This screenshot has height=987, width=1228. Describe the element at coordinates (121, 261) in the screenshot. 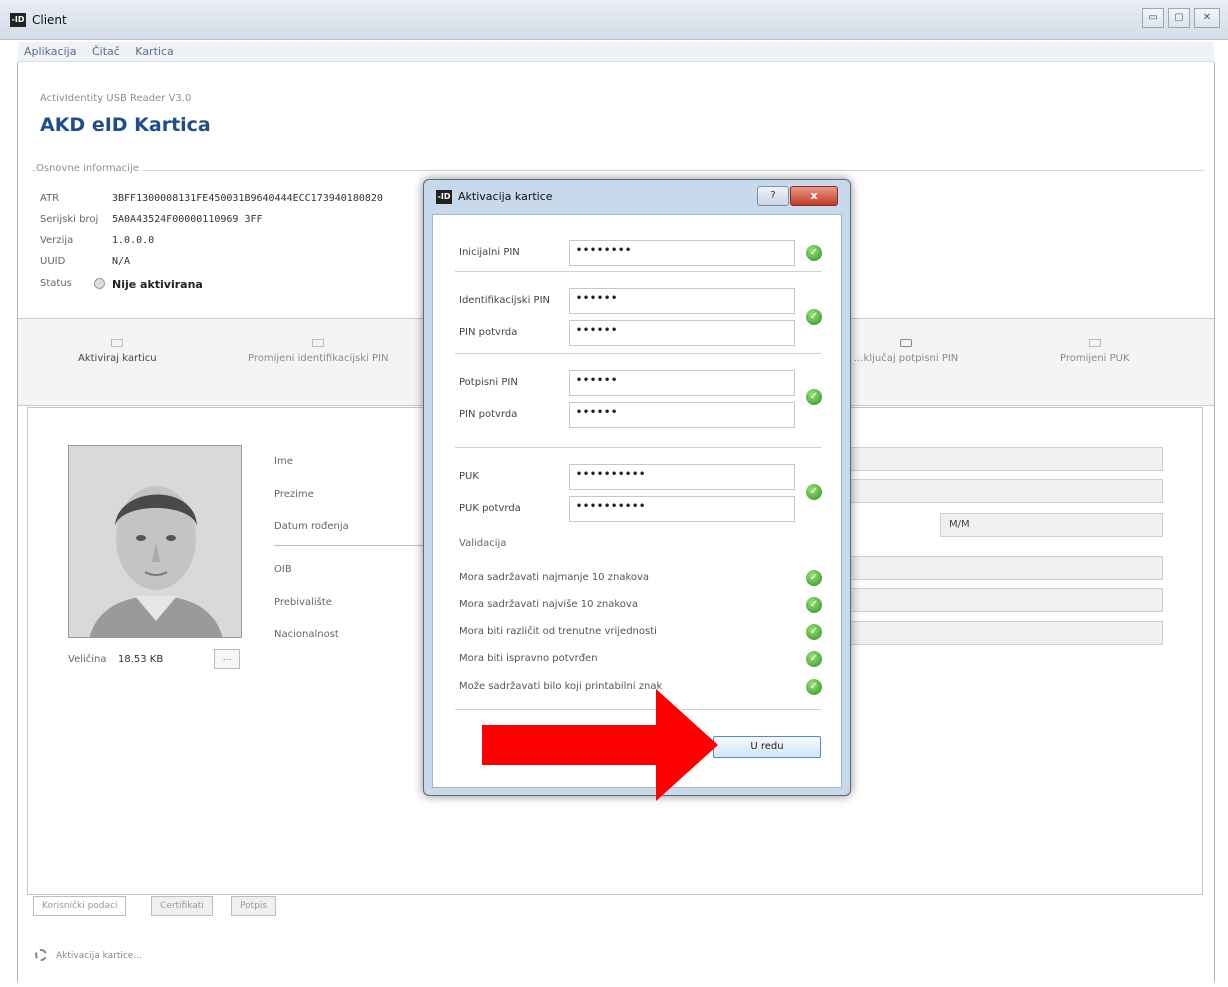

I see `uuid-value: N/A` at that location.